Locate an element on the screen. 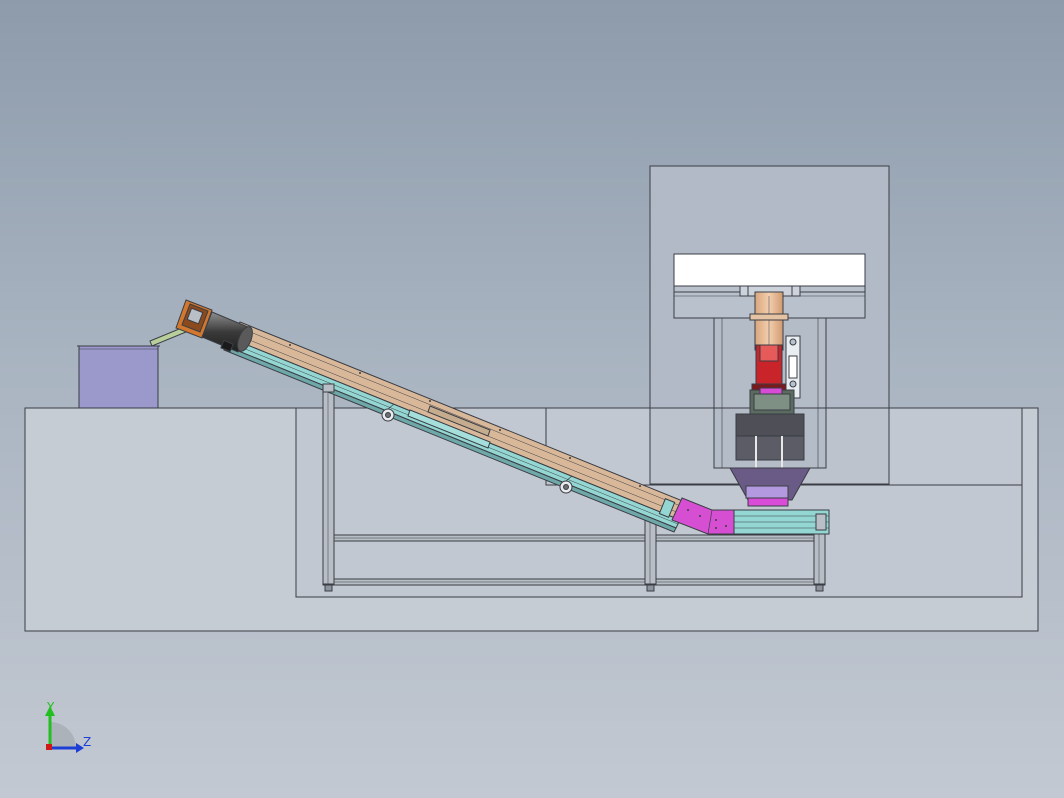 This screenshot has width=1064, height=798. feed-hopper is located at coordinates (118, 377).